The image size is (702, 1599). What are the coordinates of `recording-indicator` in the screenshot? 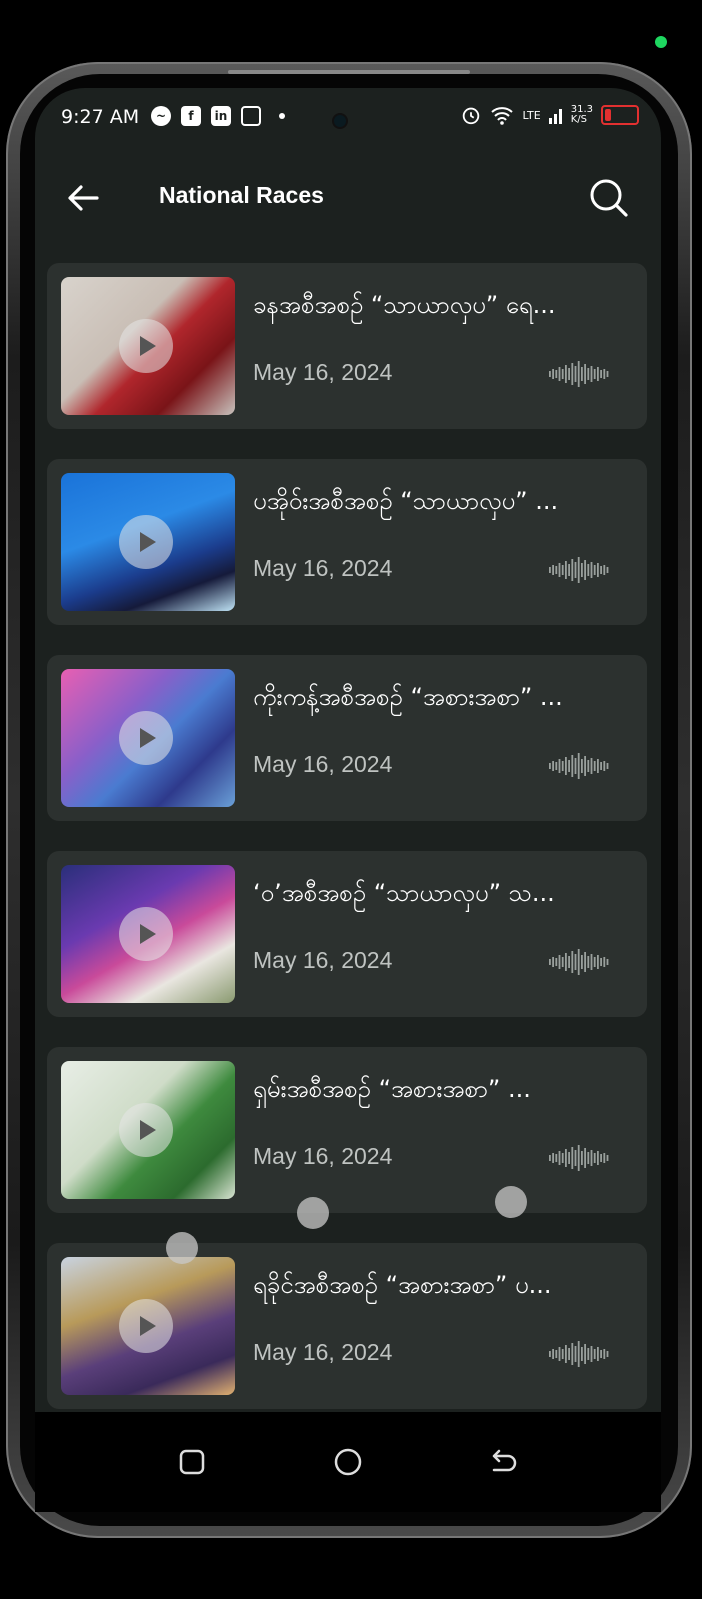 It's located at (661, 42).